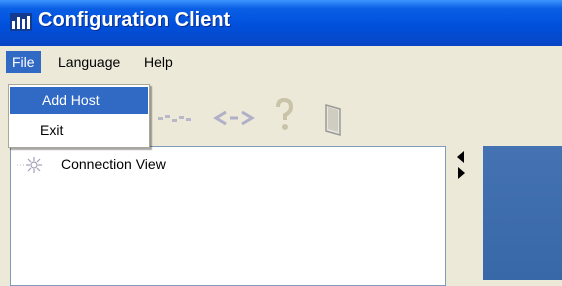  I want to click on file-menu-dropdown: Add Host Exit, so click(79, 116).